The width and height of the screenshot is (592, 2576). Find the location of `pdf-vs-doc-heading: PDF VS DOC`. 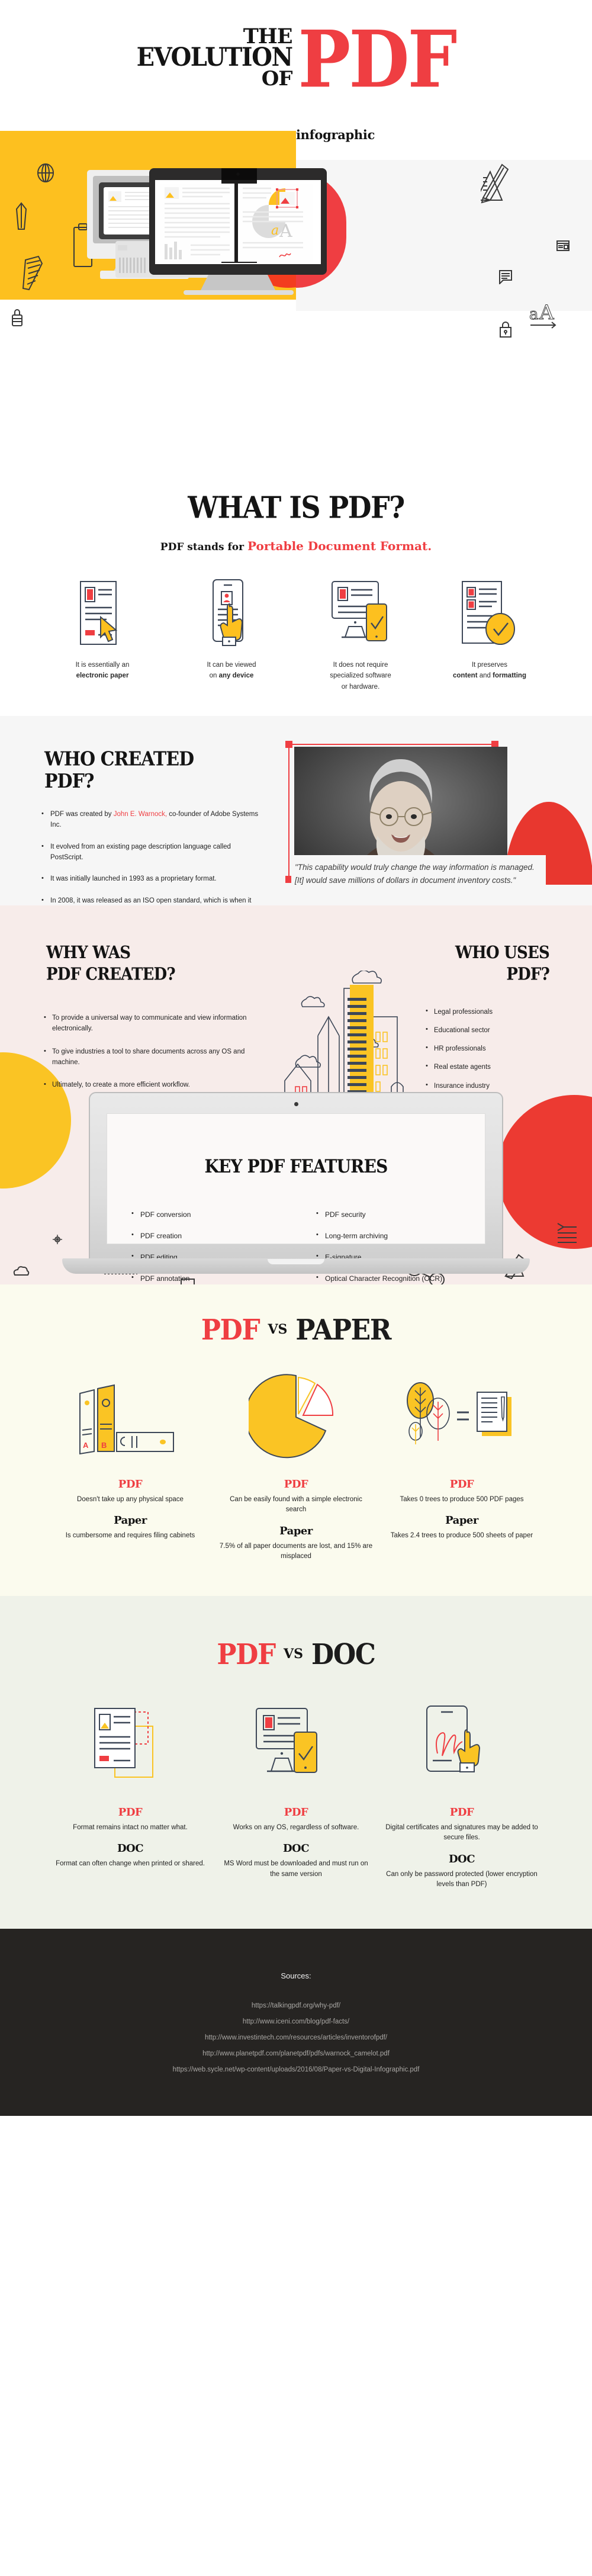

pdf-vs-doc-heading: PDF VS DOC is located at coordinates (296, 1655).